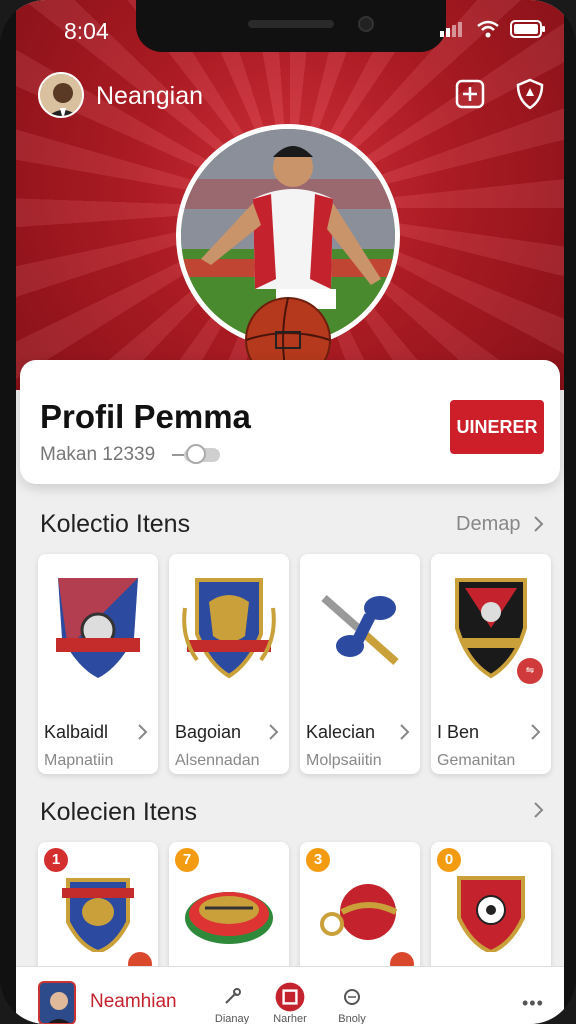  What do you see at coordinates (79, 760) in the screenshot?
I see `card-meta: Mapnatiin` at bounding box center [79, 760].